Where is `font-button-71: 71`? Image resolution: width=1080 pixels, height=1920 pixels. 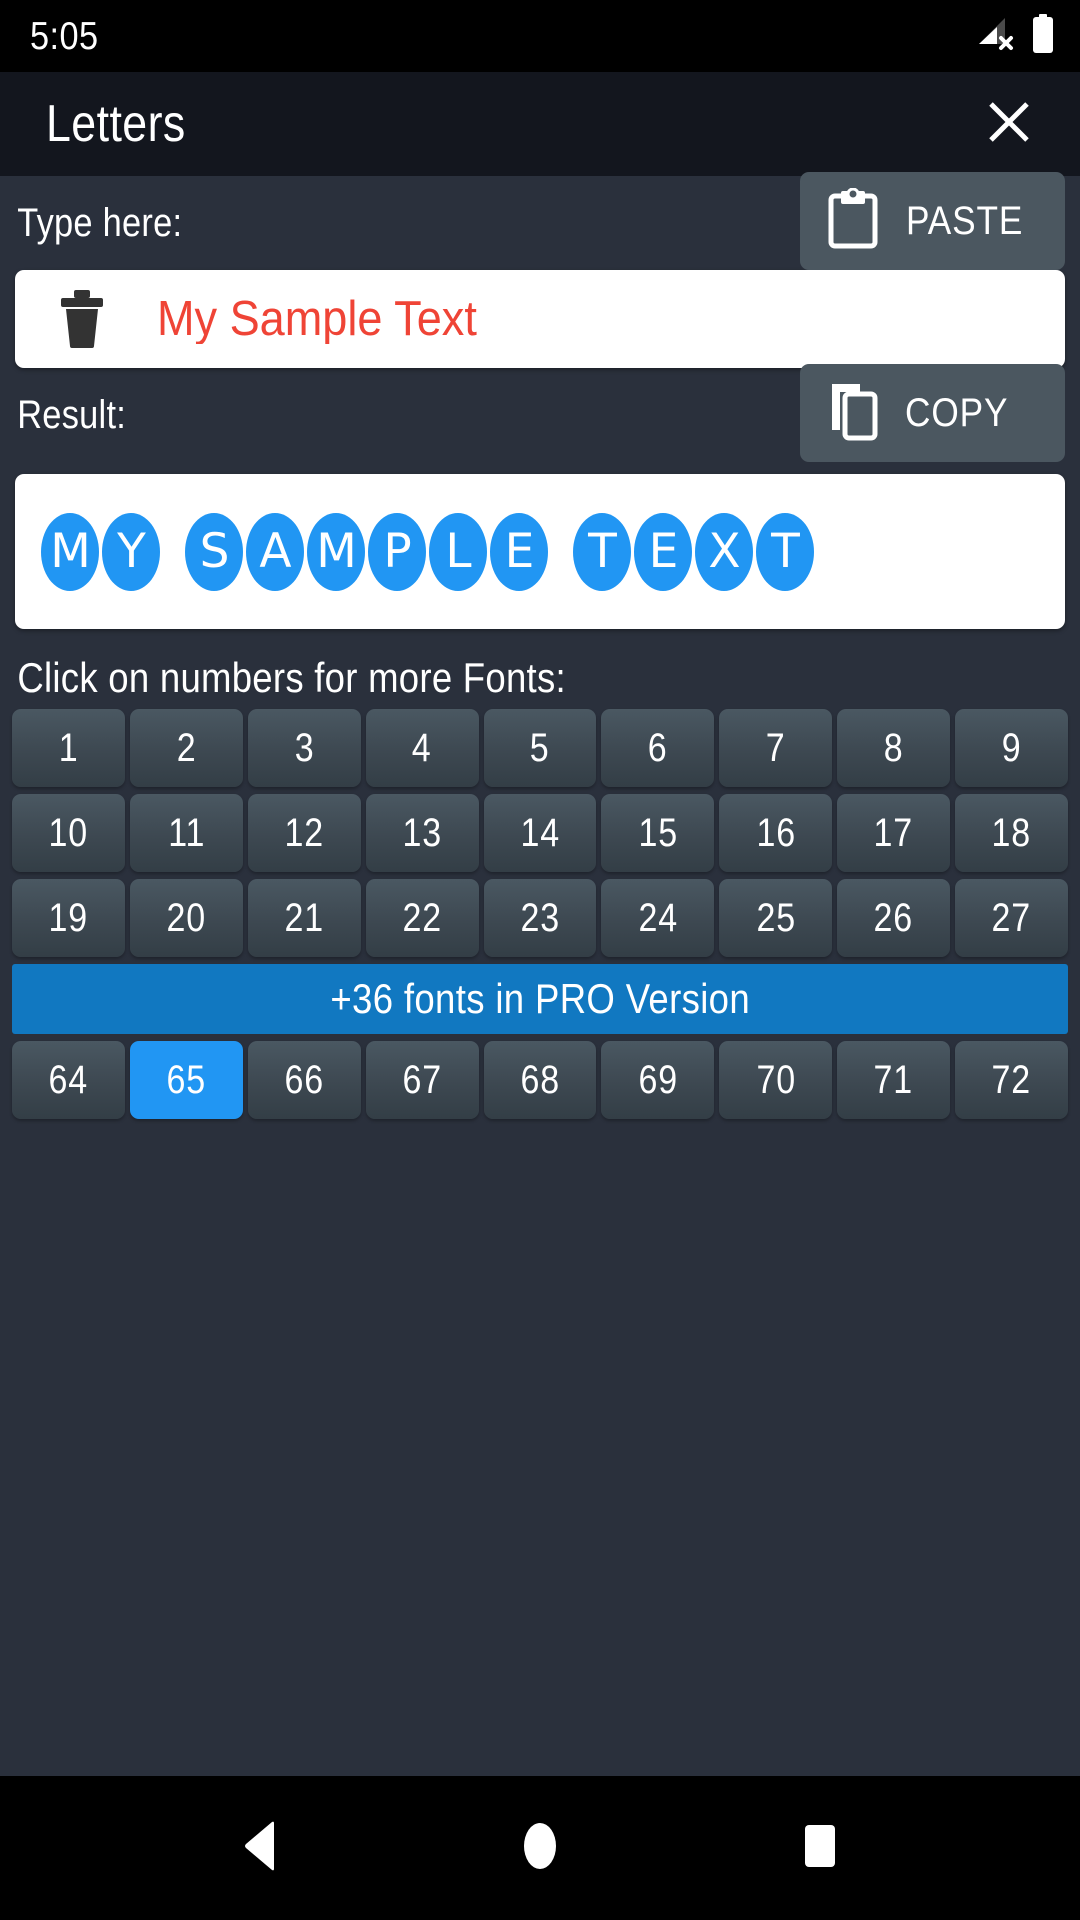 font-button-71: 71 is located at coordinates (894, 1080).